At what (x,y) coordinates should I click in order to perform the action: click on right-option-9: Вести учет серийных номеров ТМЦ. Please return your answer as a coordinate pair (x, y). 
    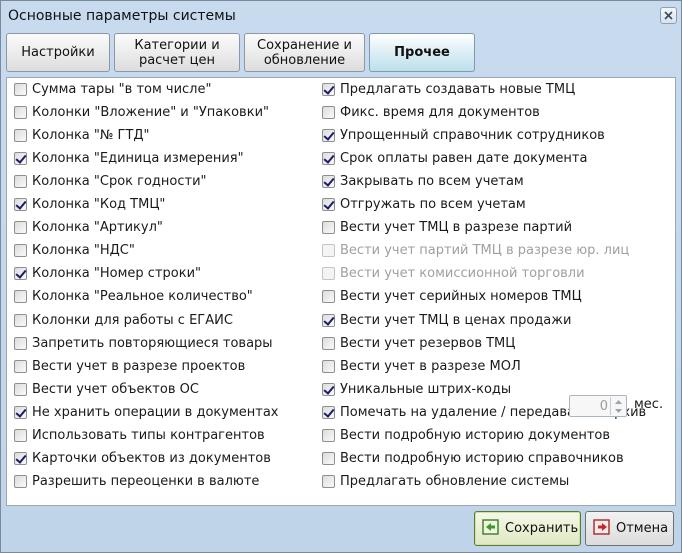
    Looking at the image, I should click on (452, 297).